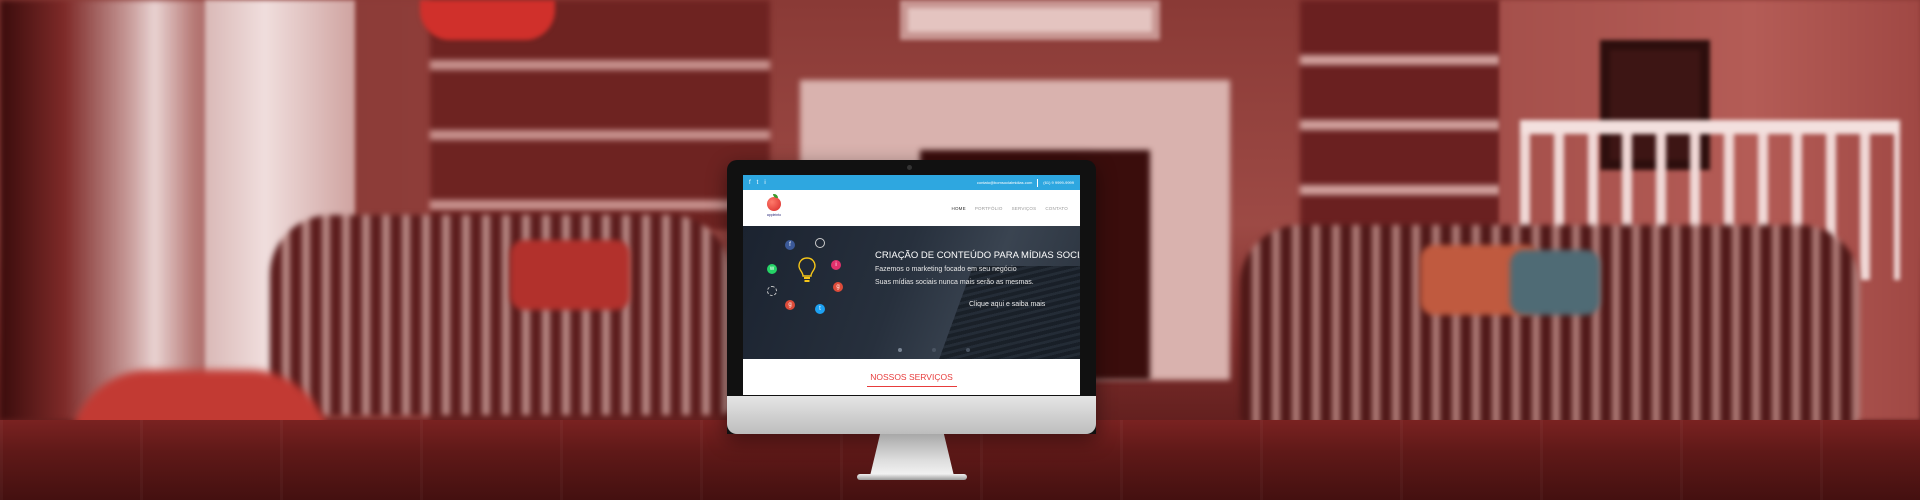 The width and height of the screenshot is (1920, 500). Describe the element at coordinates (1030, 20) in the screenshot. I see `background-mirror` at that location.